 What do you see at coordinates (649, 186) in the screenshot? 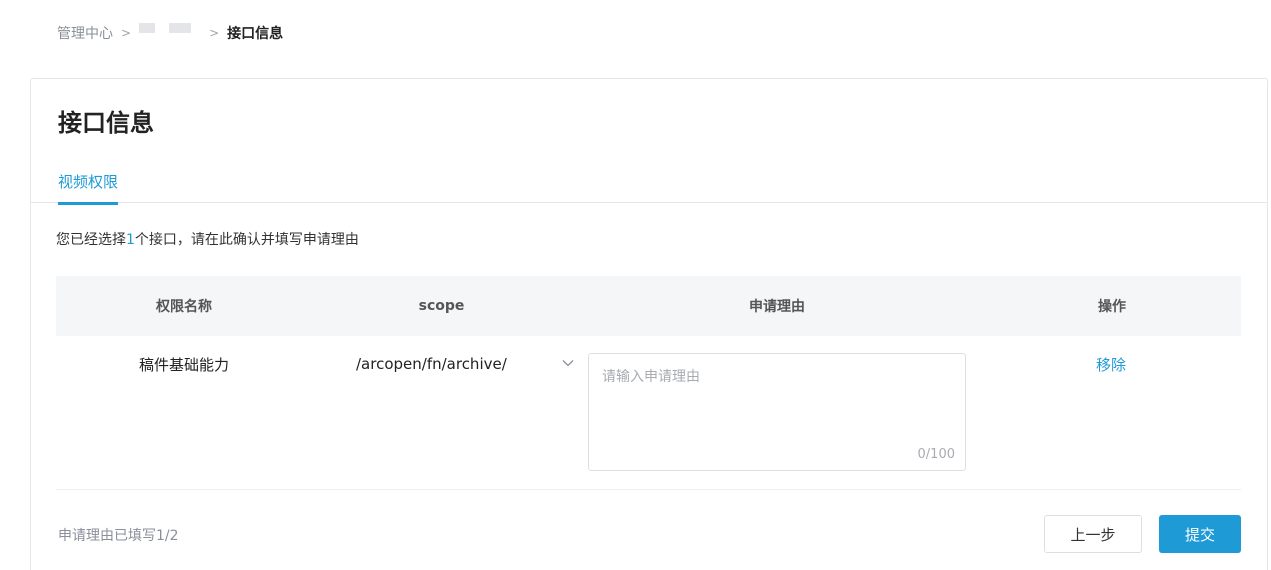
I see `tab-bar: 视频权限` at bounding box center [649, 186].